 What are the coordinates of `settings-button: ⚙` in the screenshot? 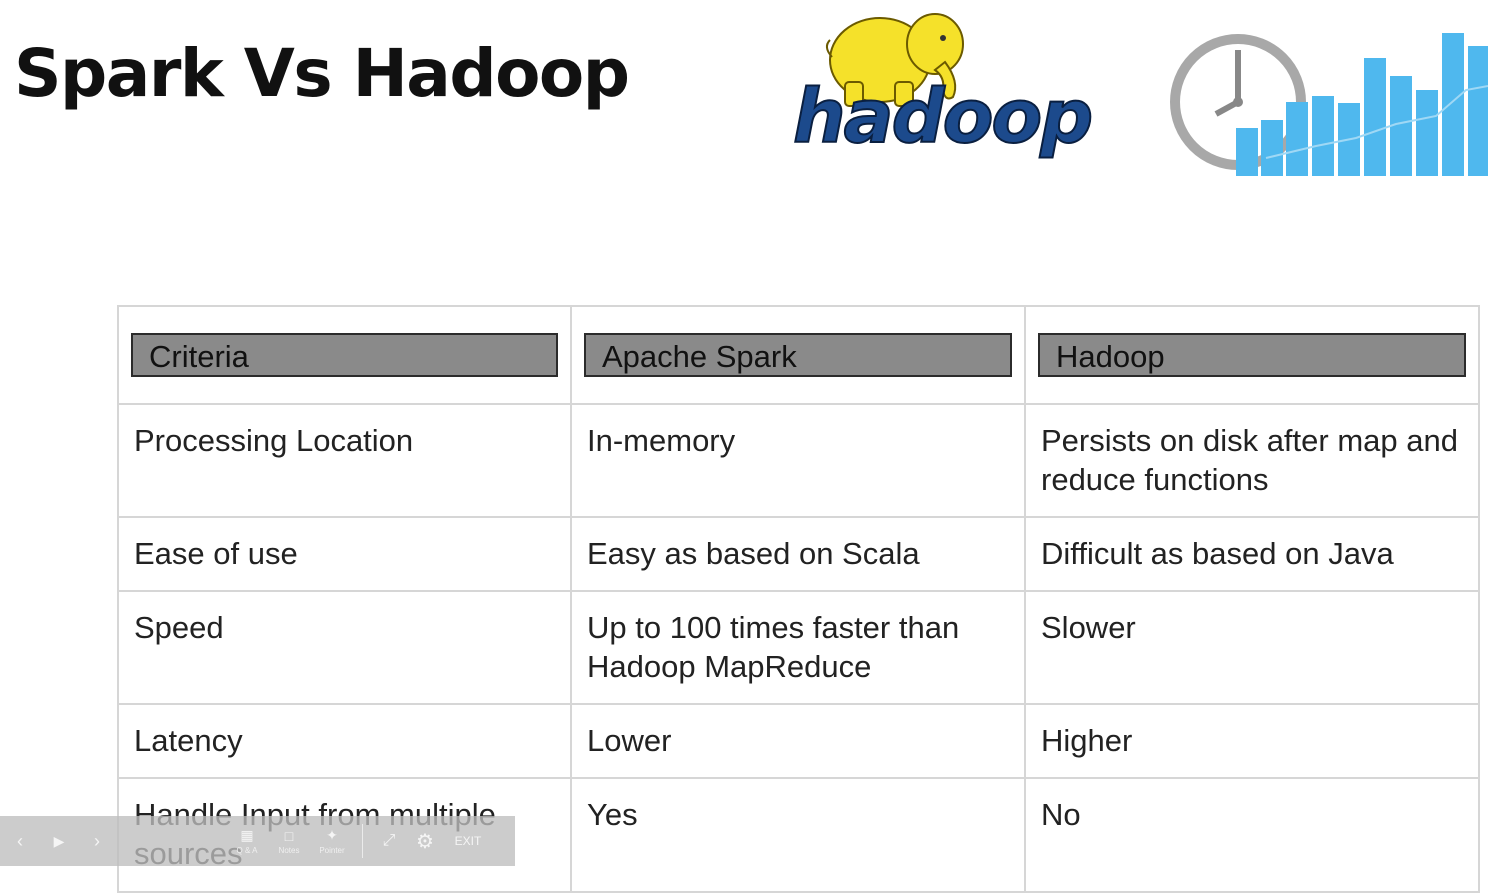 It's located at (425, 841).